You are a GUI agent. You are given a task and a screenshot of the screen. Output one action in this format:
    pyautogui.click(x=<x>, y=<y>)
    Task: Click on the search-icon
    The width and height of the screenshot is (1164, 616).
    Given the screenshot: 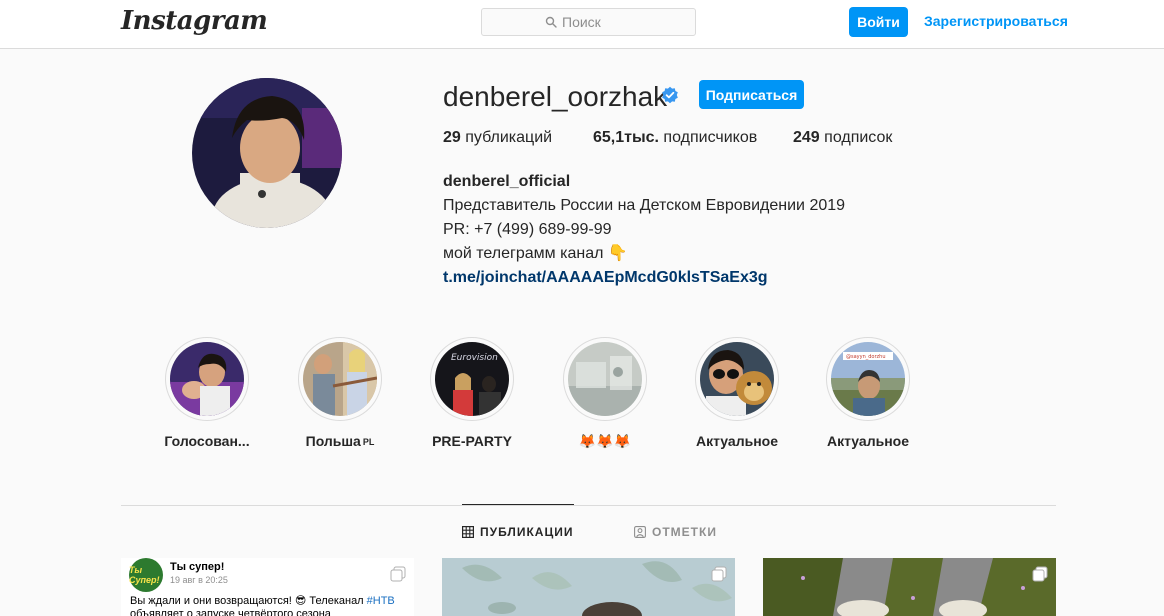 What is the action you would take?
    pyautogui.click(x=551, y=22)
    